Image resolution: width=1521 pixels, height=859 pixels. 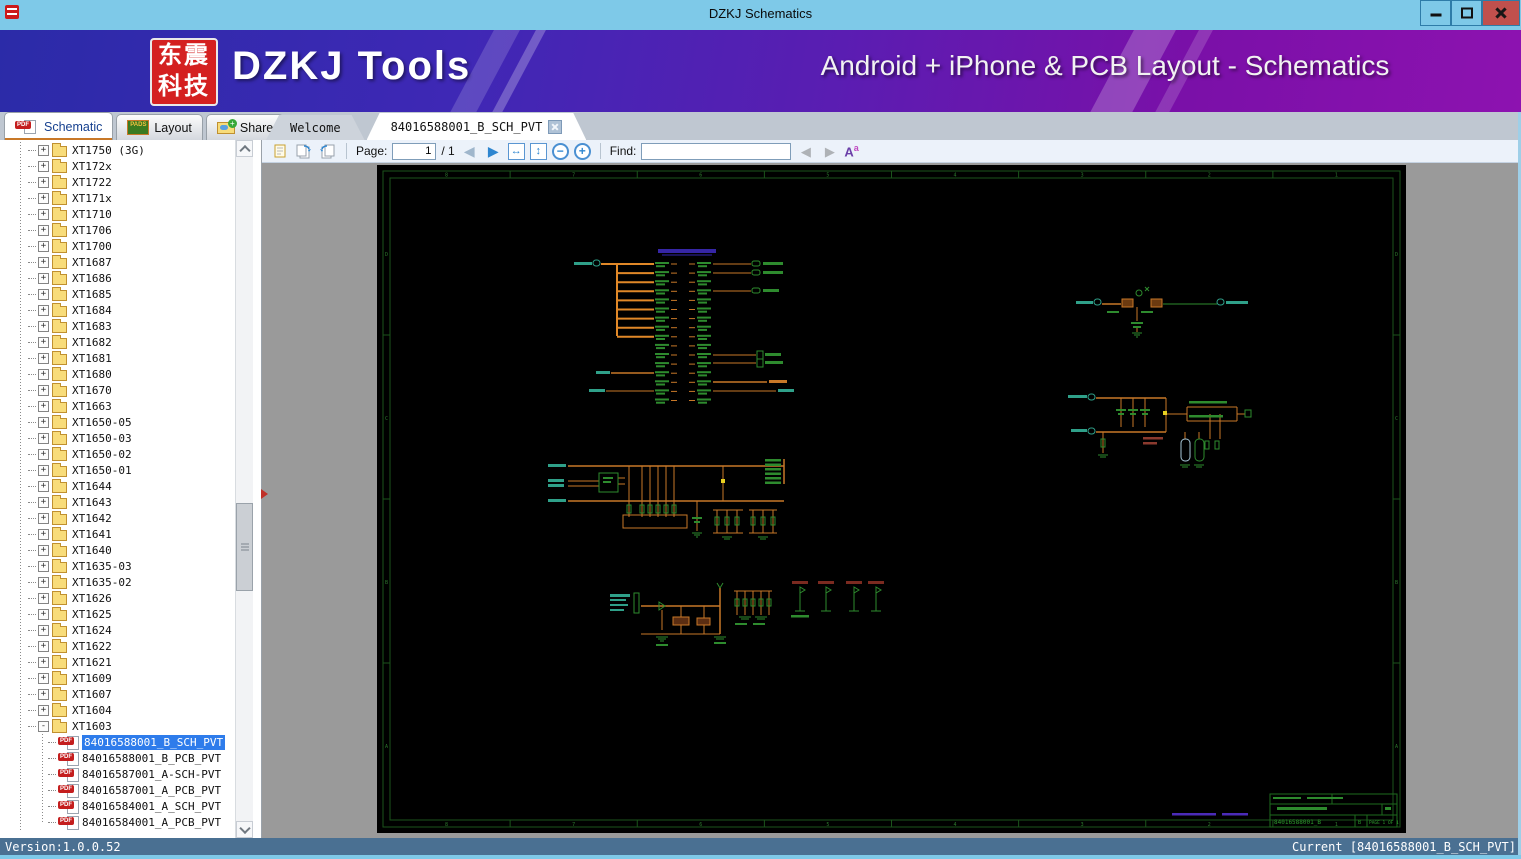 I want to click on tree-item-folder: + XT1684, so click(x=117, y=310).